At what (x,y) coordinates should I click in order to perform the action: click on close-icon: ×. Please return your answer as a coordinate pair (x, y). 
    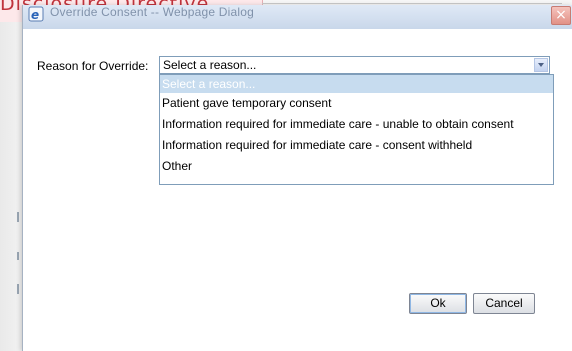
    Looking at the image, I should click on (561, 15).